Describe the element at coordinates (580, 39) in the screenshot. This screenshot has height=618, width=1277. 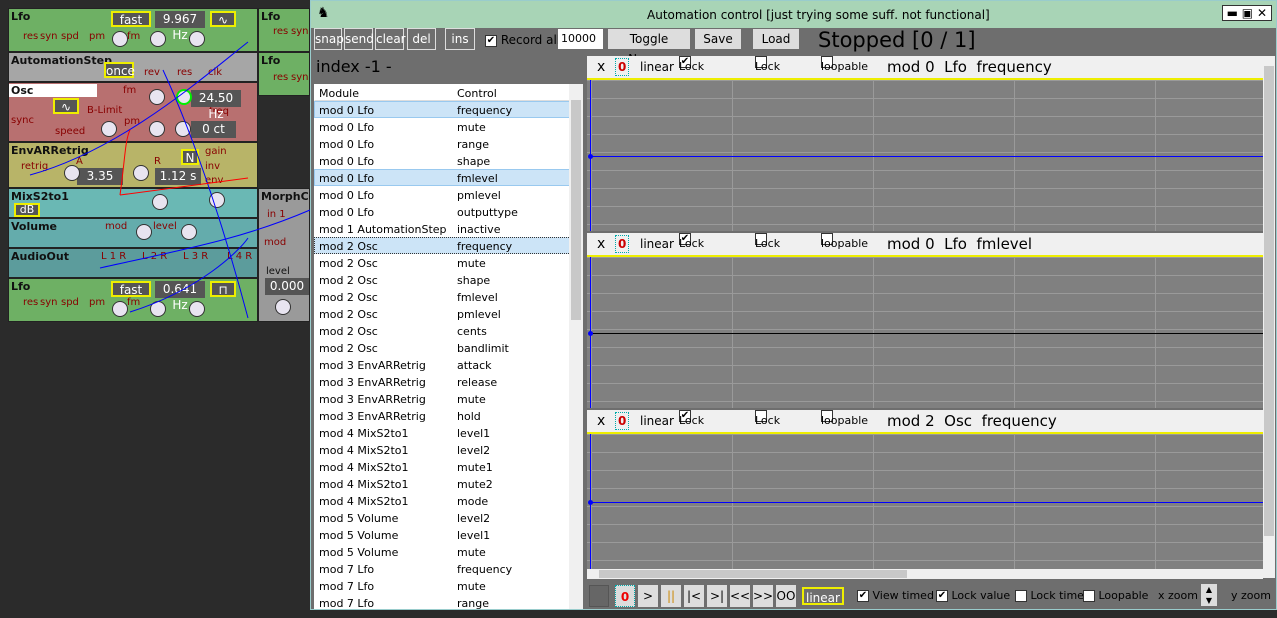
I see `count-input: 10000` at that location.